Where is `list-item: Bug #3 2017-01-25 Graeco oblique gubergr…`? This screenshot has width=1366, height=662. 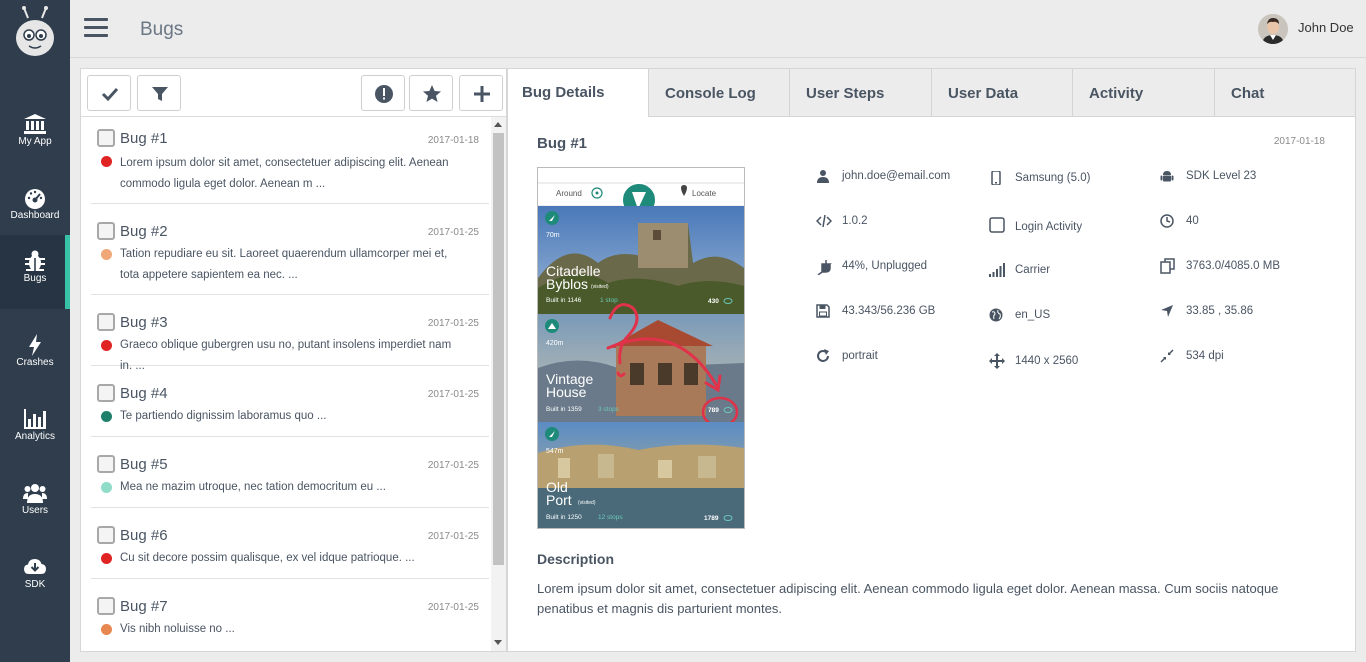
list-item: Bug #3 2017-01-25 Graeco oblique gubergr… is located at coordinates (290, 333).